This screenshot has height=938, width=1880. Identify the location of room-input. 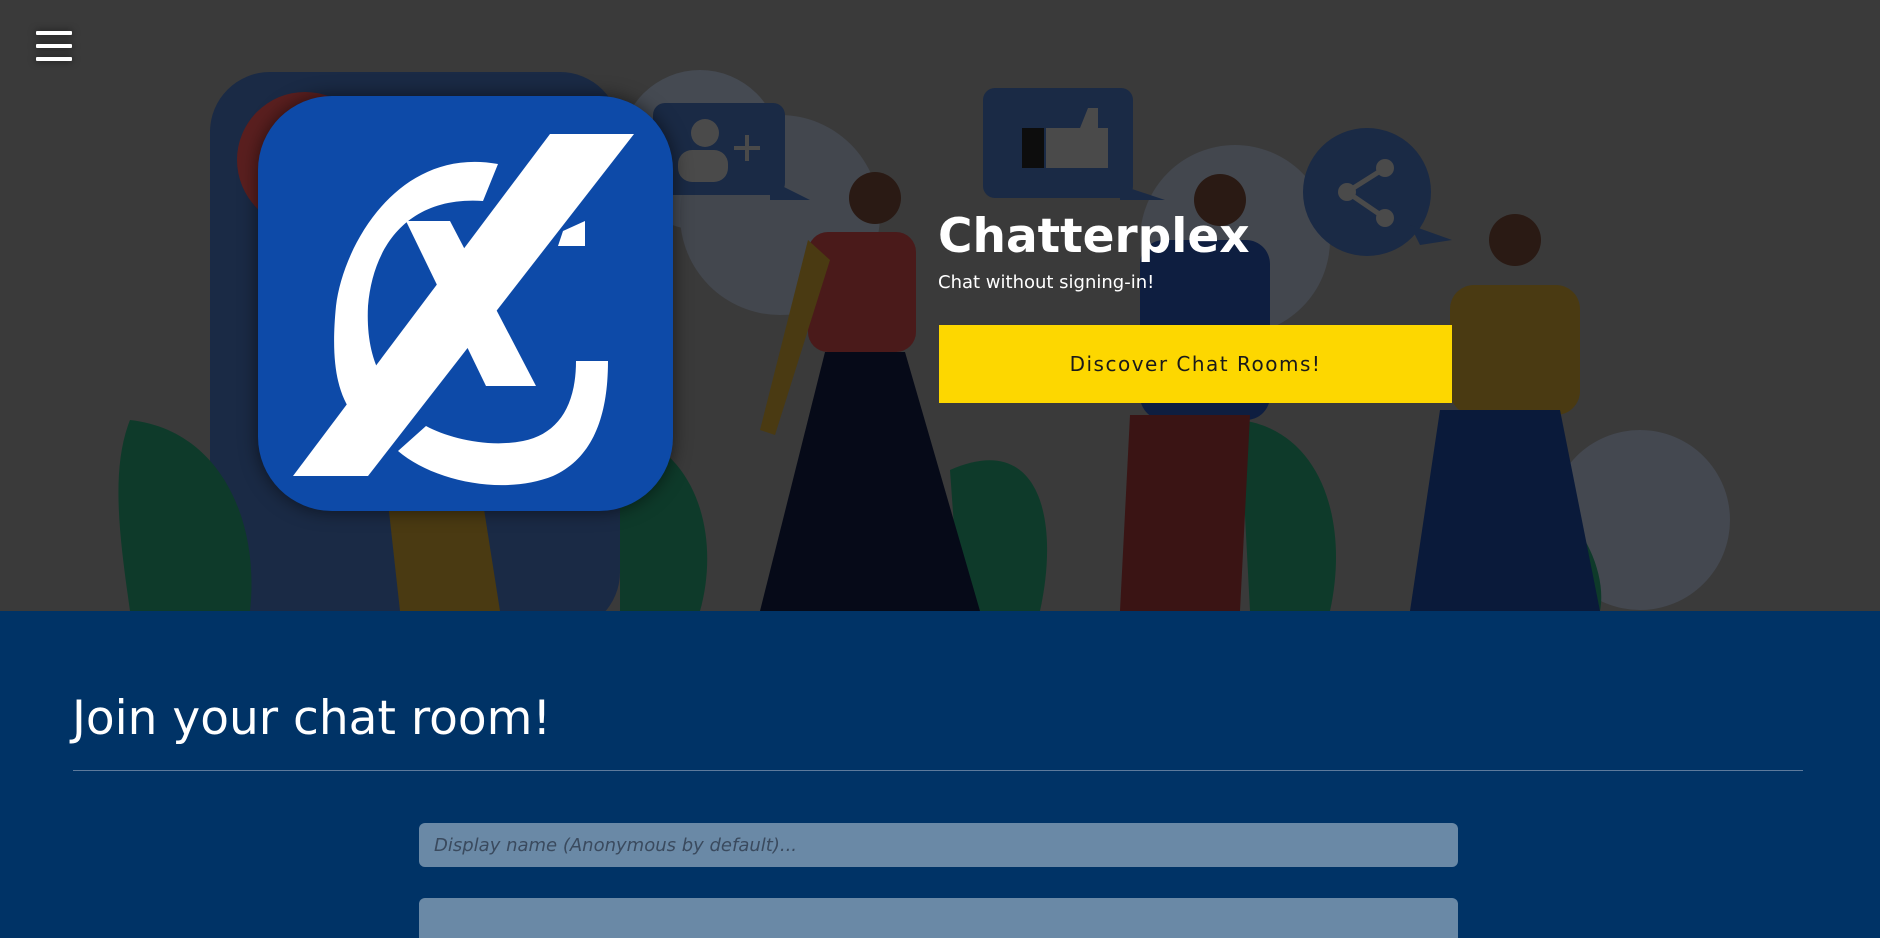
(938, 918).